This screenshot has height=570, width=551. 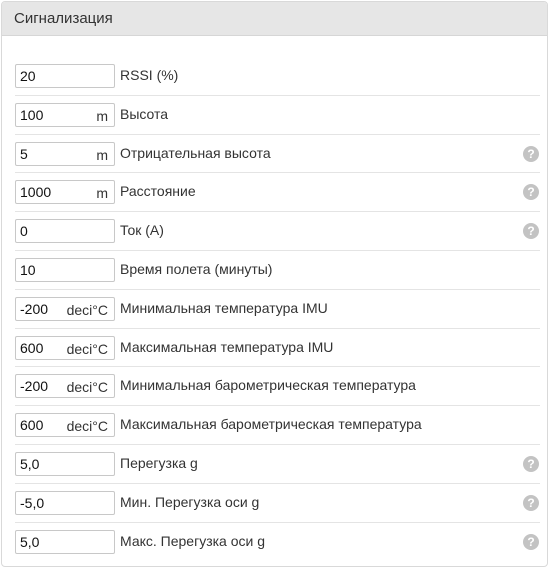 What do you see at coordinates (271, 424) in the screenshot?
I see `setting-label: Максимальная барометрическая температура` at bounding box center [271, 424].